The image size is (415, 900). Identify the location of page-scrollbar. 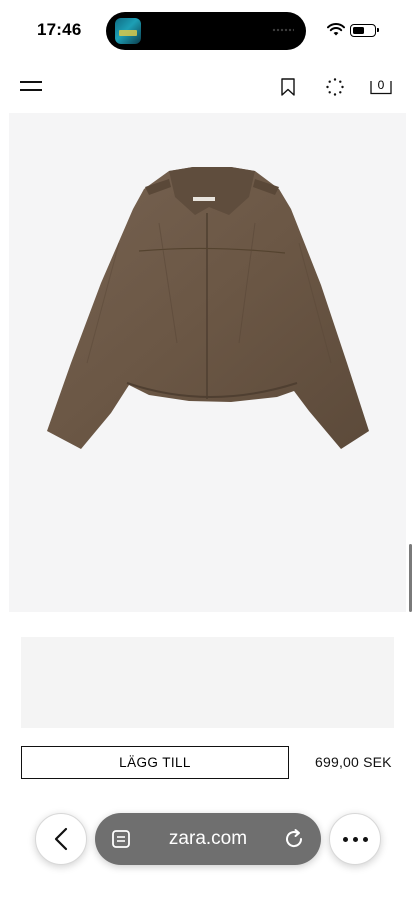
(410, 578).